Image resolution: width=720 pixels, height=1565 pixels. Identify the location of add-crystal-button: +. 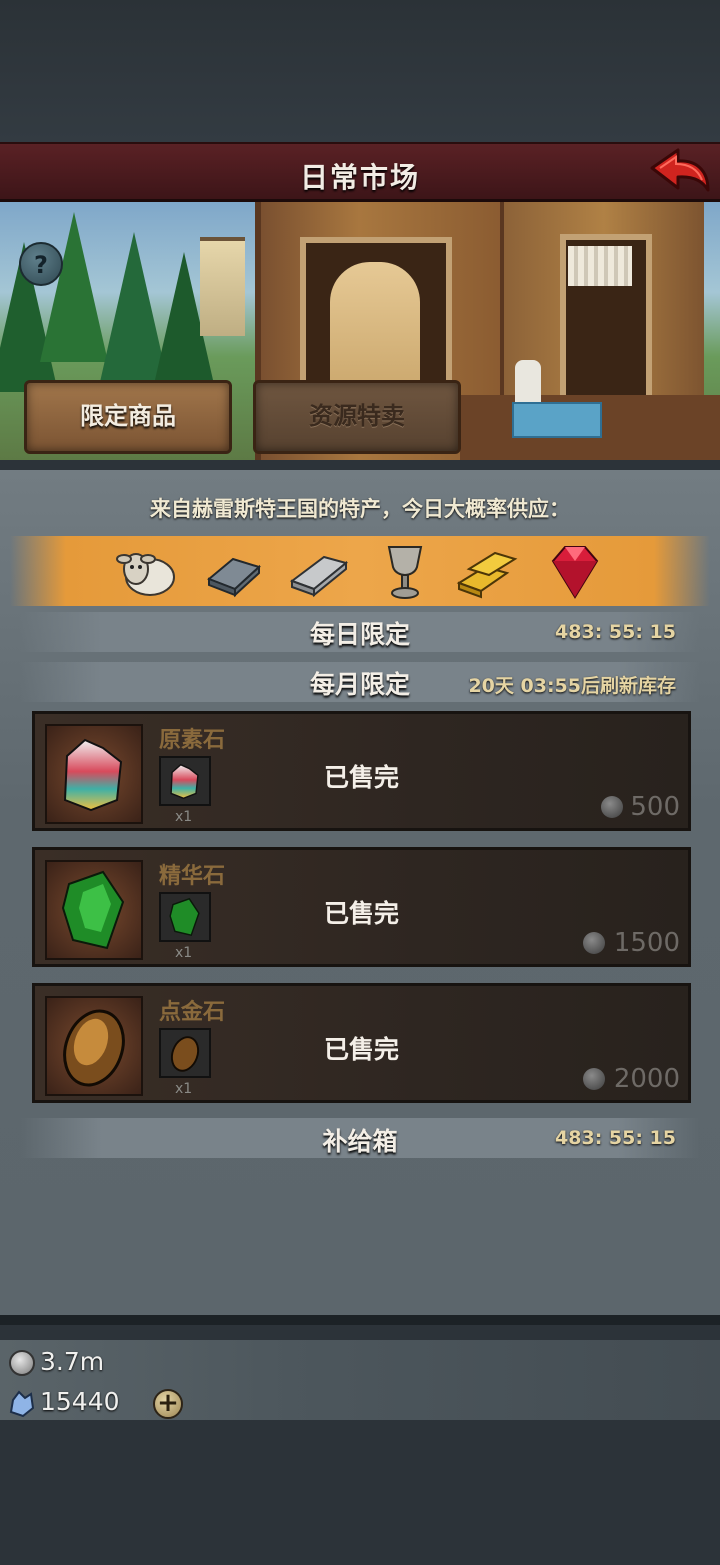
(168, 1404).